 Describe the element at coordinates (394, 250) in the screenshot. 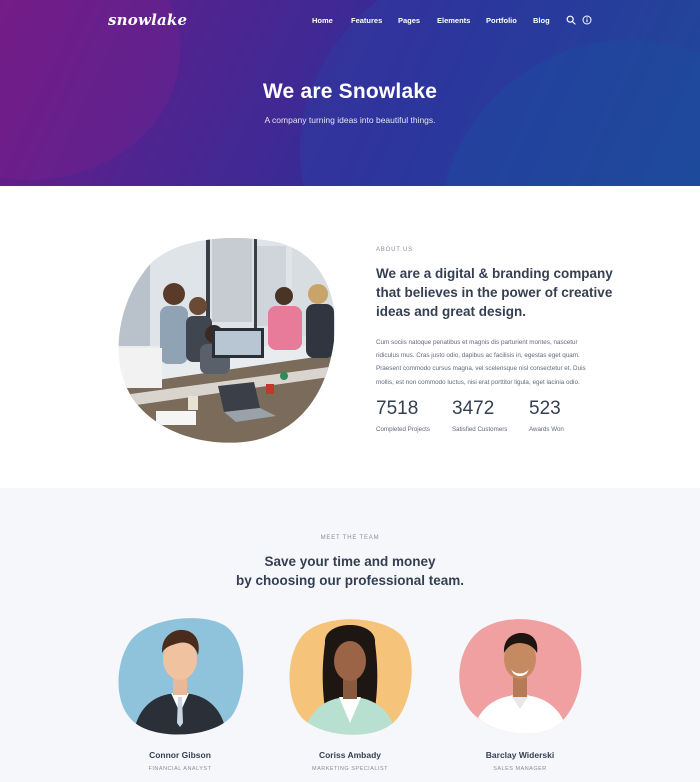

I see `about-section-label: ABOUT US` at that location.